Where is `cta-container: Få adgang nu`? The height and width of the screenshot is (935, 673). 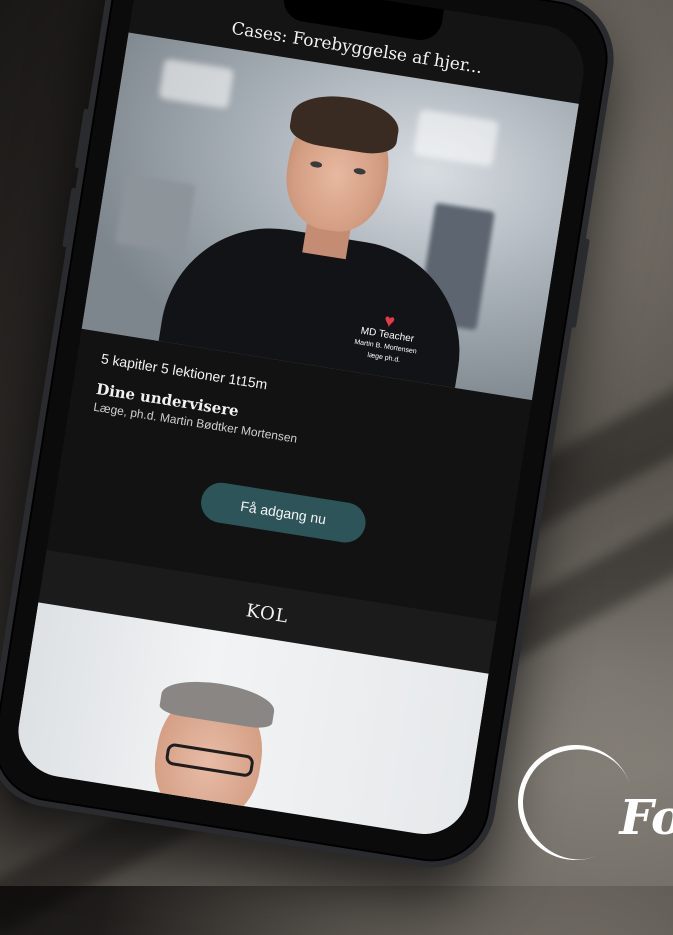 cta-container: Få adgang nu is located at coordinates (283, 512).